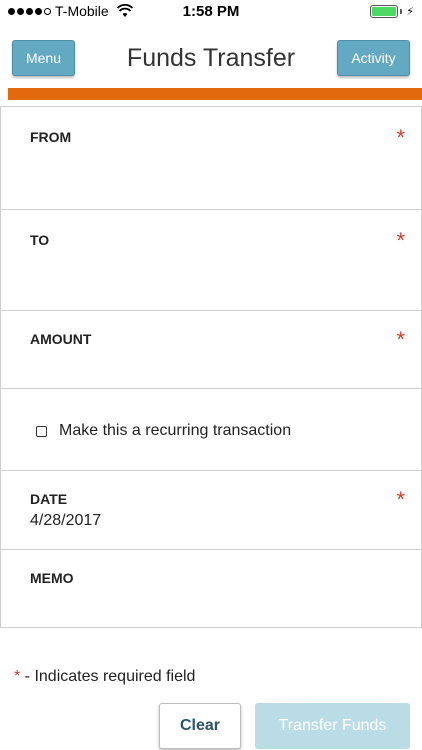  Describe the element at coordinates (410, 12) in the screenshot. I see `charging-bolt-icon: ⚡` at that location.